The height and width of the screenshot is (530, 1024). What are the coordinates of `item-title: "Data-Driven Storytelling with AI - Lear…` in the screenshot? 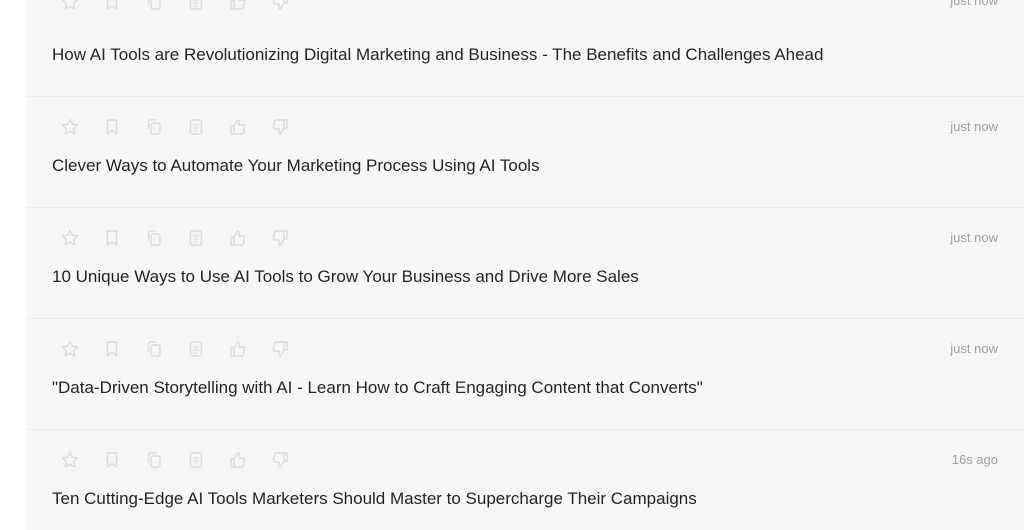 It's located at (377, 388).